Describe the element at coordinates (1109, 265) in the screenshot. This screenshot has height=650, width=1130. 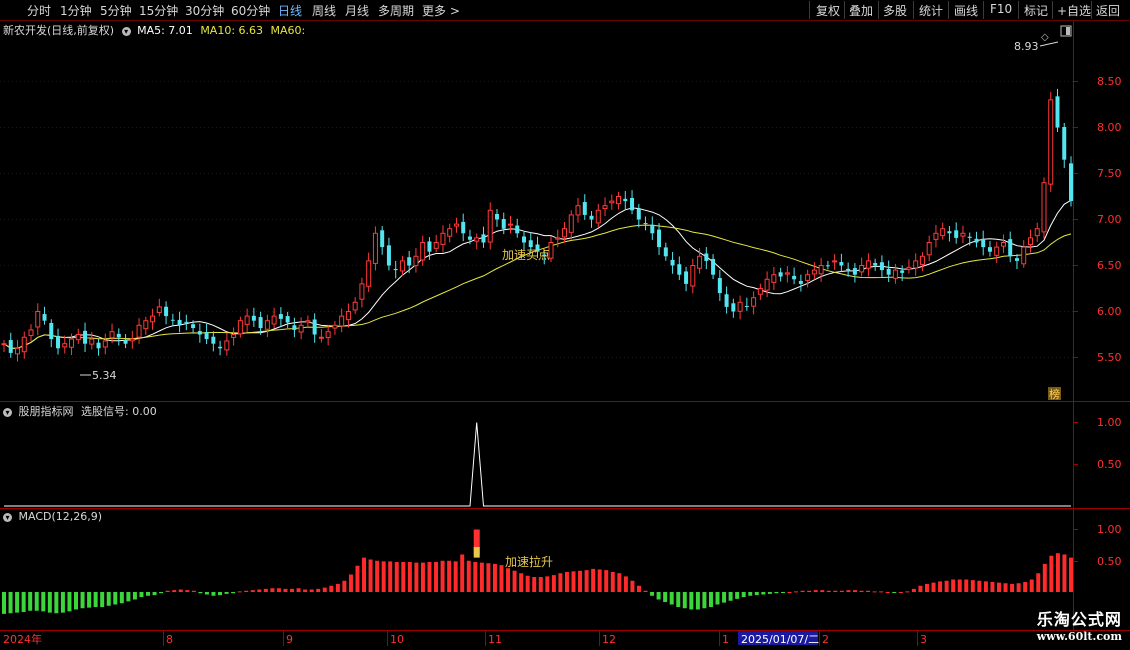
I see `price-tick: 6.50` at that location.